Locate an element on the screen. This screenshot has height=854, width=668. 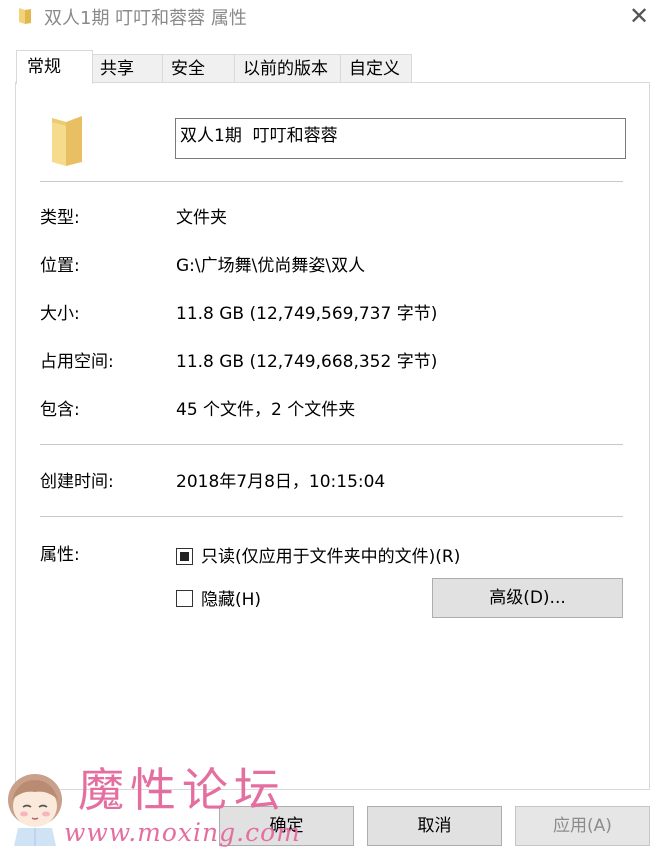
tab-general: 常规 is located at coordinates (54, 67).